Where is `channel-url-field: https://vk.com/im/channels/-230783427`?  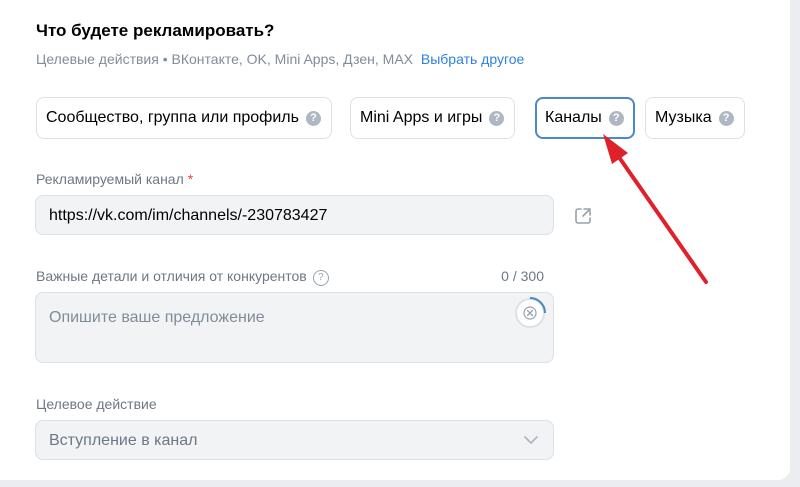
channel-url-field: https://vk.com/im/channels/-230783427 is located at coordinates (294, 215).